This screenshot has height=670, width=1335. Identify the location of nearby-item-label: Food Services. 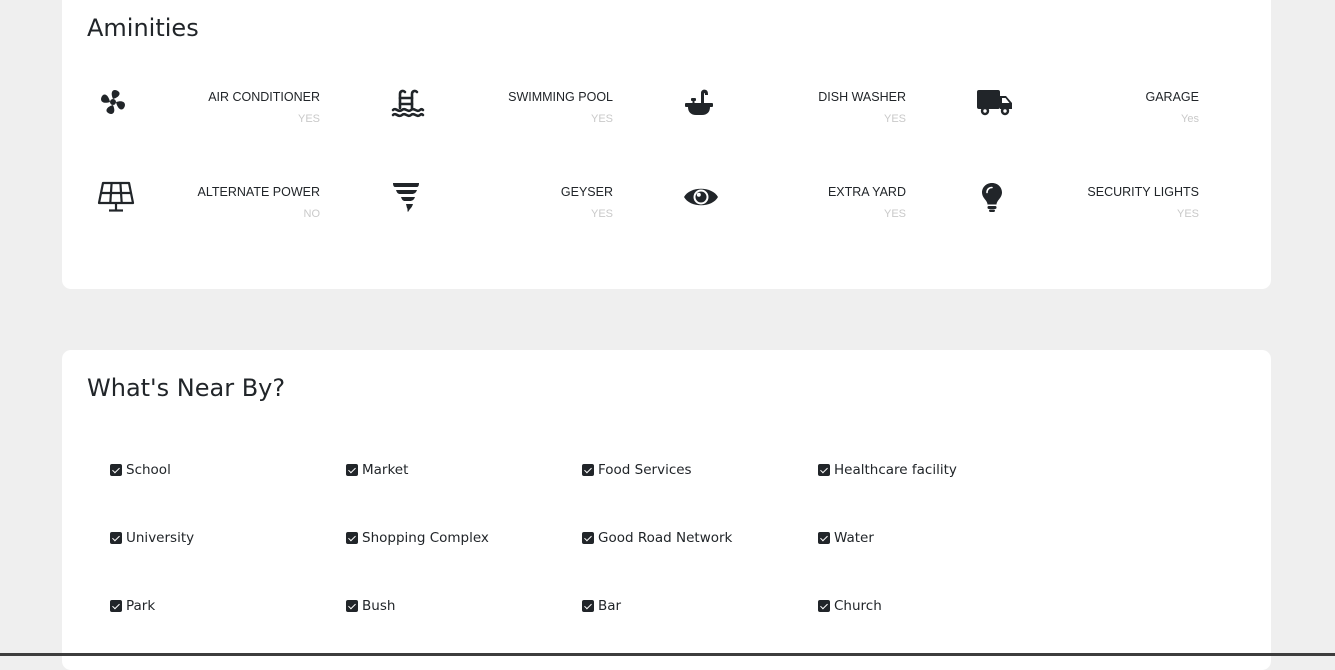
(645, 470).